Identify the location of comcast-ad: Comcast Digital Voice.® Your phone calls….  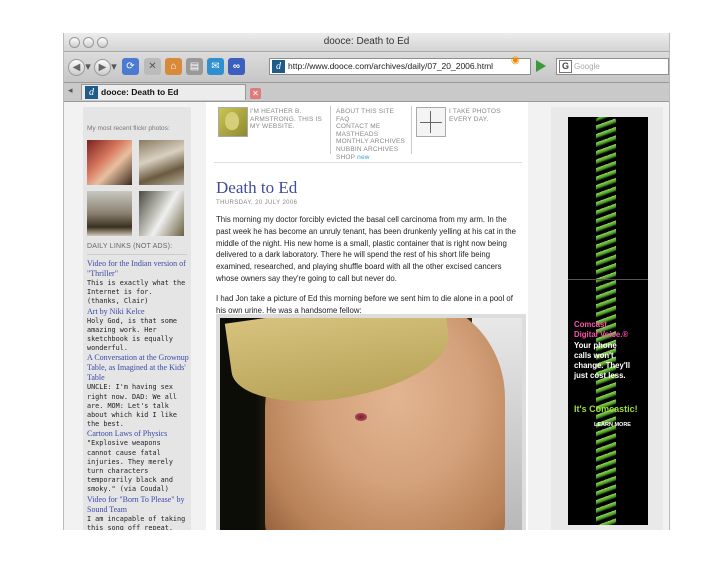
(608, 321).